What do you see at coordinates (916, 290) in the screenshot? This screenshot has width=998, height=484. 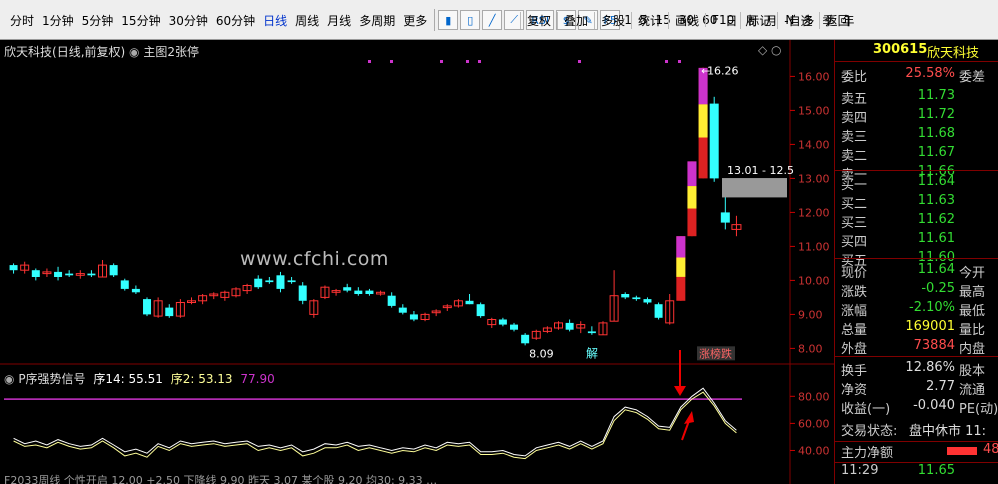 I see `stat-row-1: 涨跌 -0.25 最高` at bounding box center [916, 290].